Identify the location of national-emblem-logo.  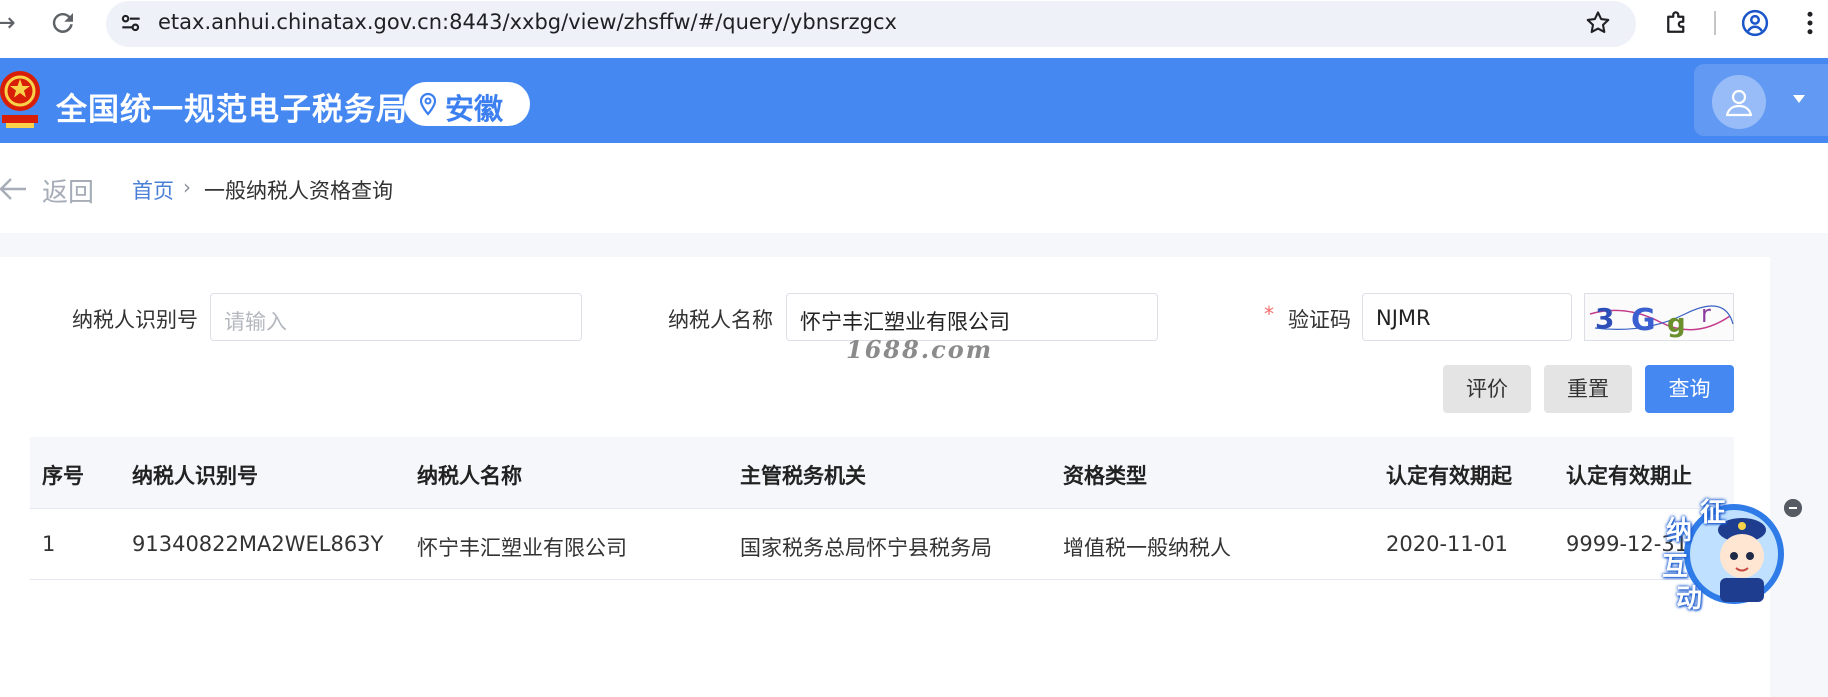
(20, 99).